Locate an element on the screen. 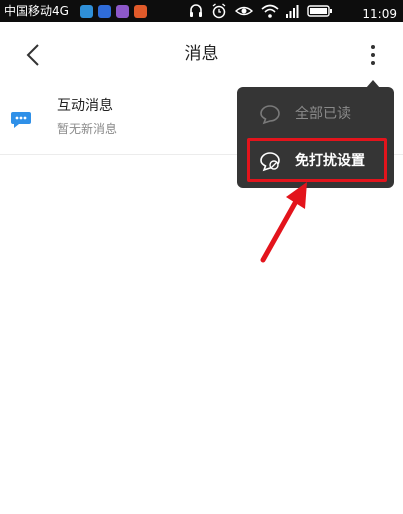 Image resolution: width=403 pixels, height=514 pixels. alarm-icon is located at coordinates (219, 11).